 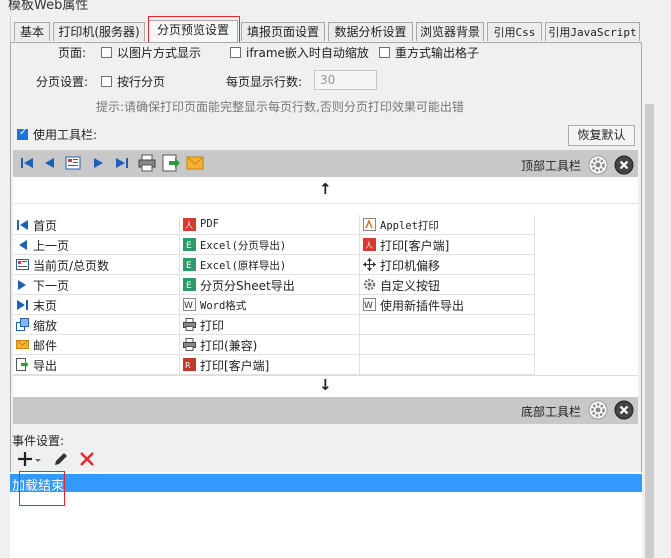 I want to click on move-icon, so click(x=369, y=264).